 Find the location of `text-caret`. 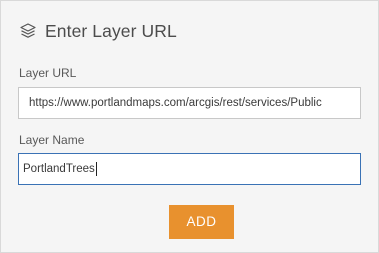

text-caret is located at coordinates (96, 168).